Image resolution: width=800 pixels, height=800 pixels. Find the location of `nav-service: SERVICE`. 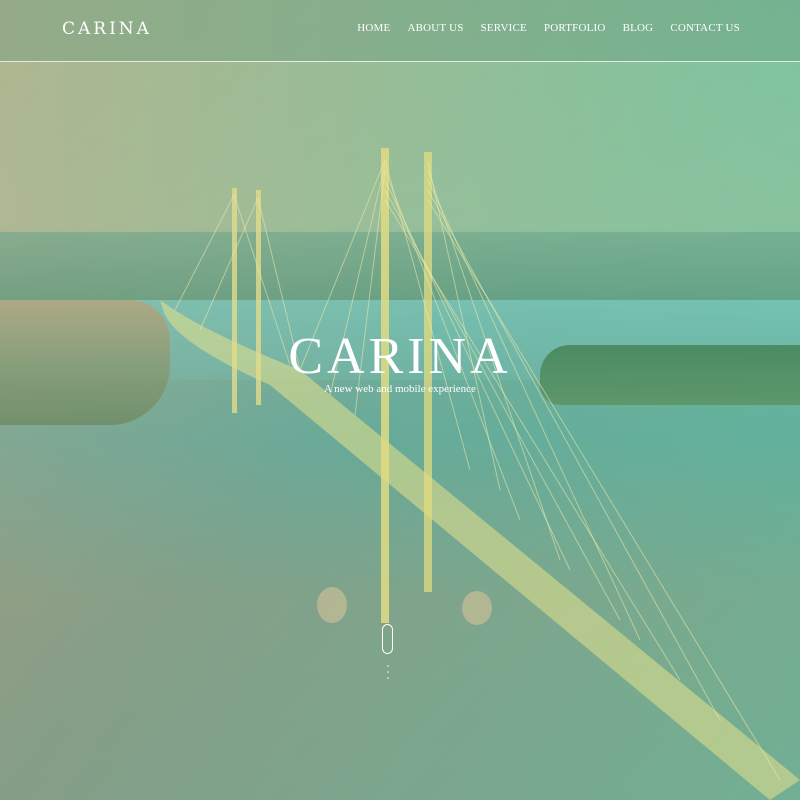

nav-service: SERVICE is located at coordinates (504, 28).